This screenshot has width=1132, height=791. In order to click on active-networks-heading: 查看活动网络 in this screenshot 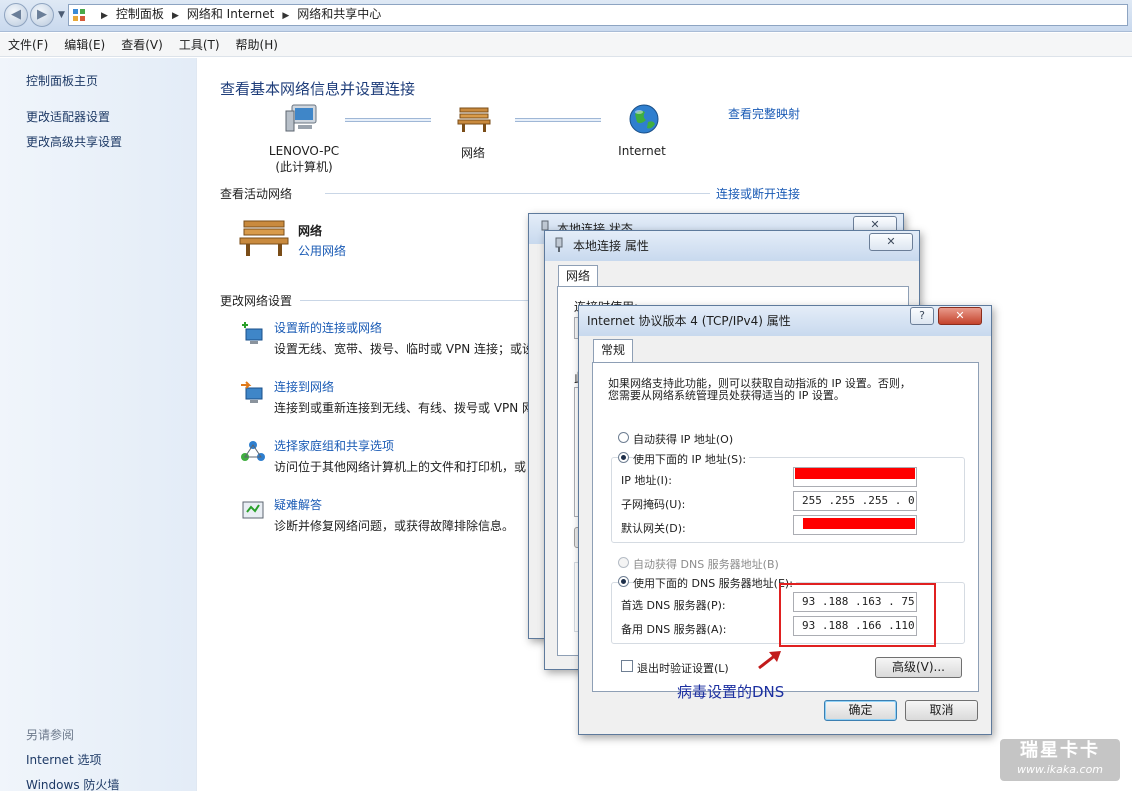, I will do `click(256, 194)`.